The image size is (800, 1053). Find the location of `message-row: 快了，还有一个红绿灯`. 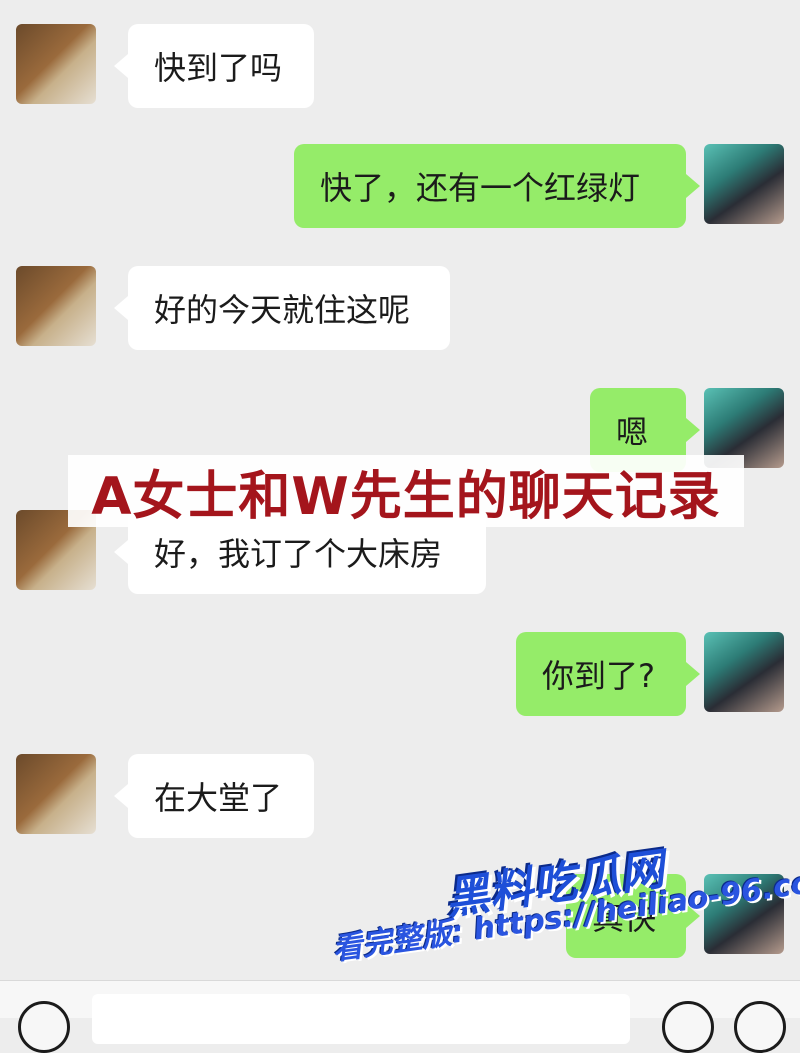

message-row: 快了，还有一个红绿灯 is located at coordinates (400, 189).